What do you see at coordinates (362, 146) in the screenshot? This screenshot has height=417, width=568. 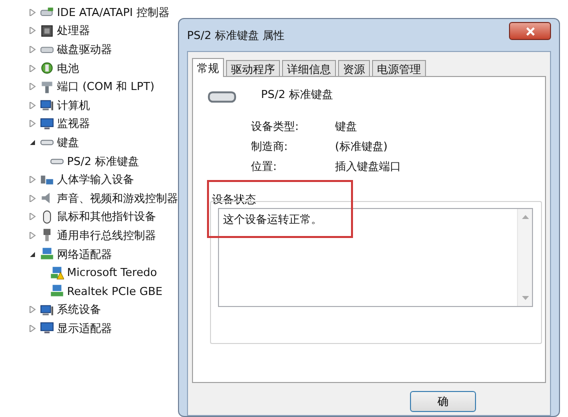 I see `property-value: (标准键盘)` at bounding box center [362, 146].